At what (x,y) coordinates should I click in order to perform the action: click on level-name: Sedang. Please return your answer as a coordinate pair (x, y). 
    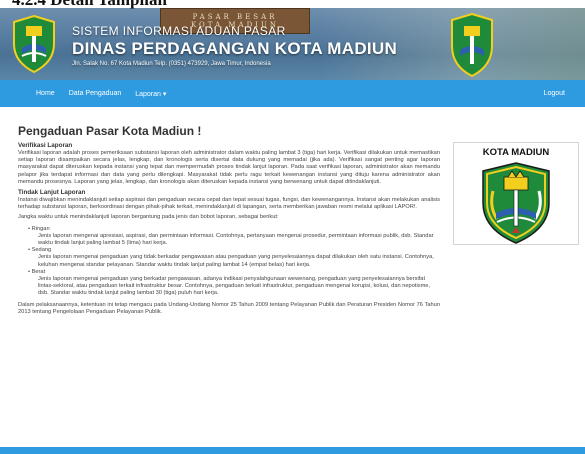
    Looking at the image, I should click on (234, 250).